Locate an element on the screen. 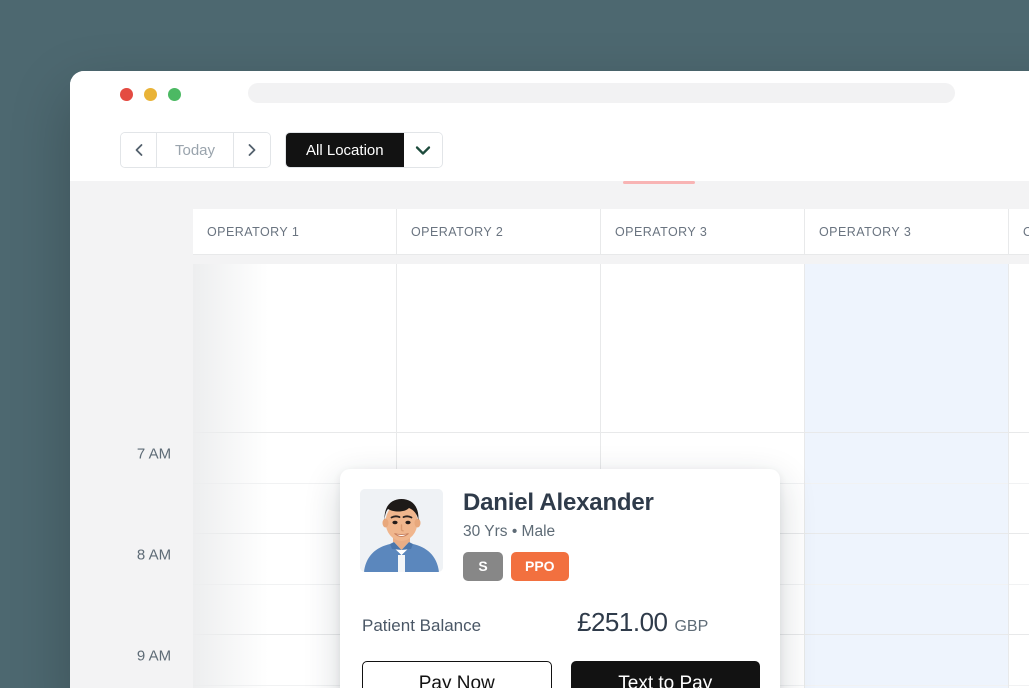 The height and width of the screenshot is (688, 1029). balance-label: Patient Balance is located at coordinates (422, 625).